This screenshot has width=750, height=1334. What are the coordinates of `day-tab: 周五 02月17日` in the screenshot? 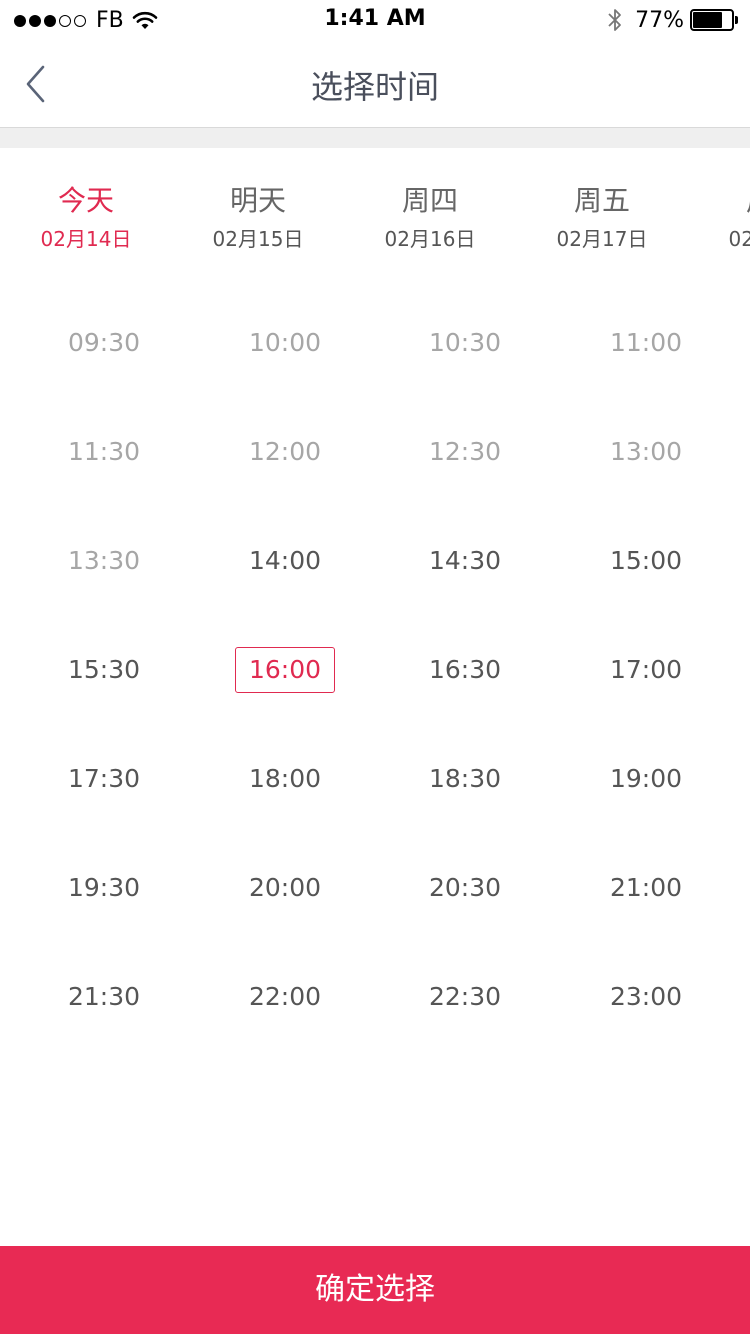 It's located at (602, 218).